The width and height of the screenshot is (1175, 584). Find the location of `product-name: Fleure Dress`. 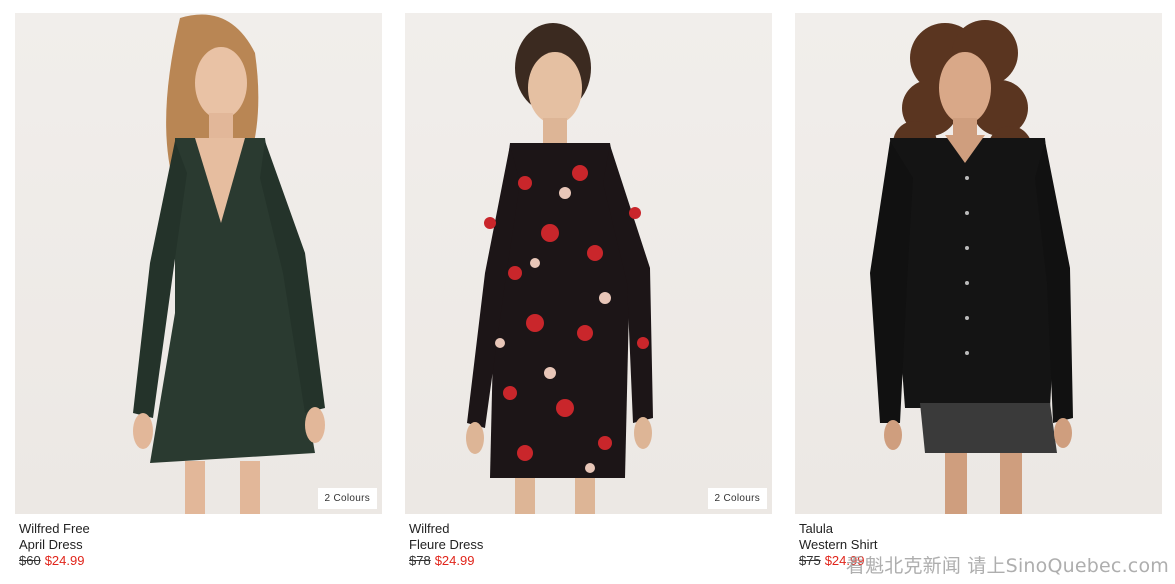

product-name: Fleure Dress is located at coordinates (588, 545).